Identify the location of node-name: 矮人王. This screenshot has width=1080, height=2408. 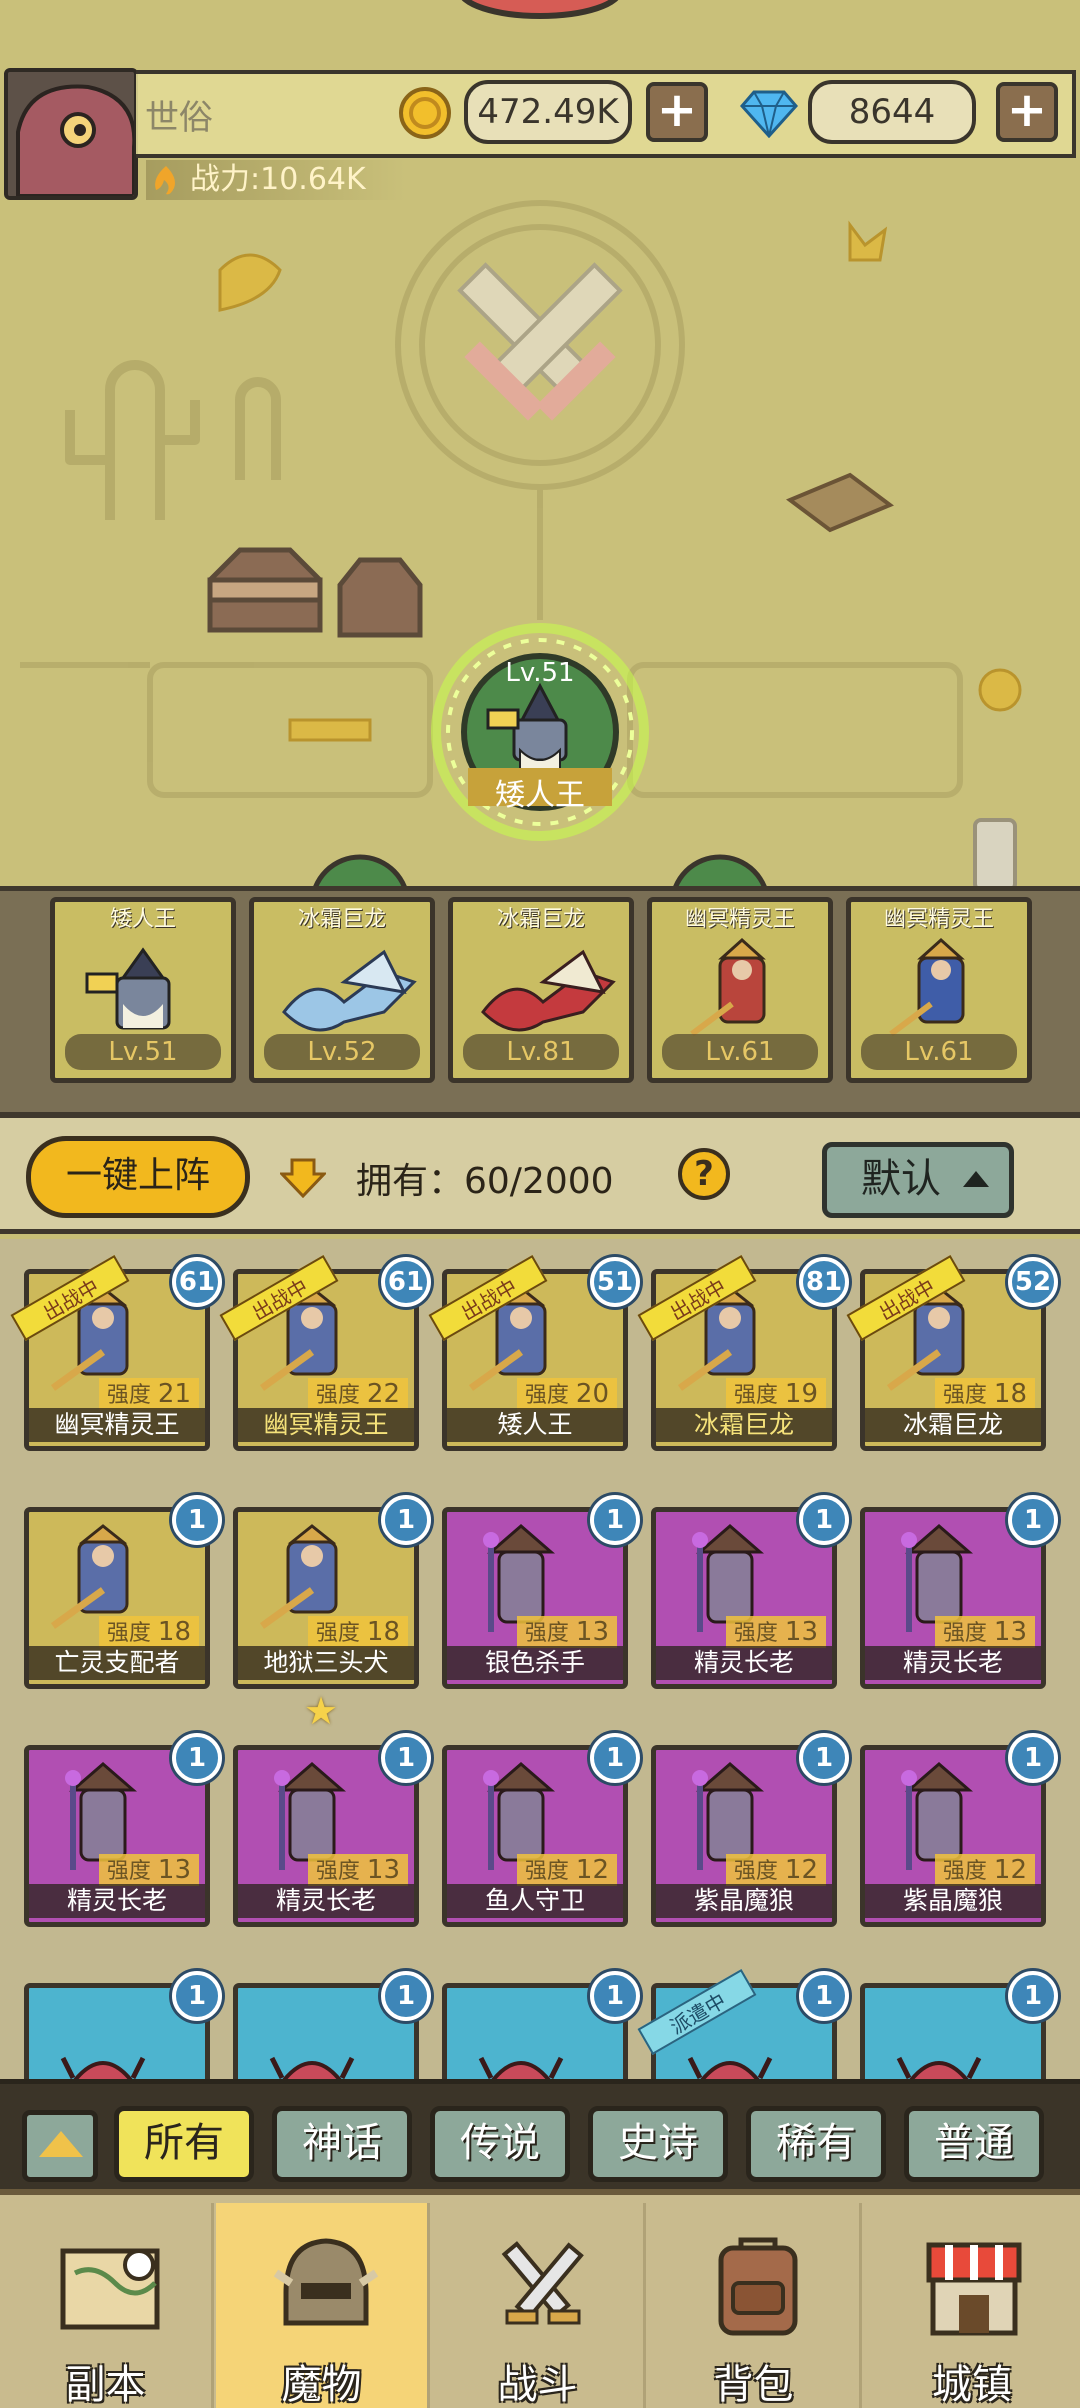
(540, 795).